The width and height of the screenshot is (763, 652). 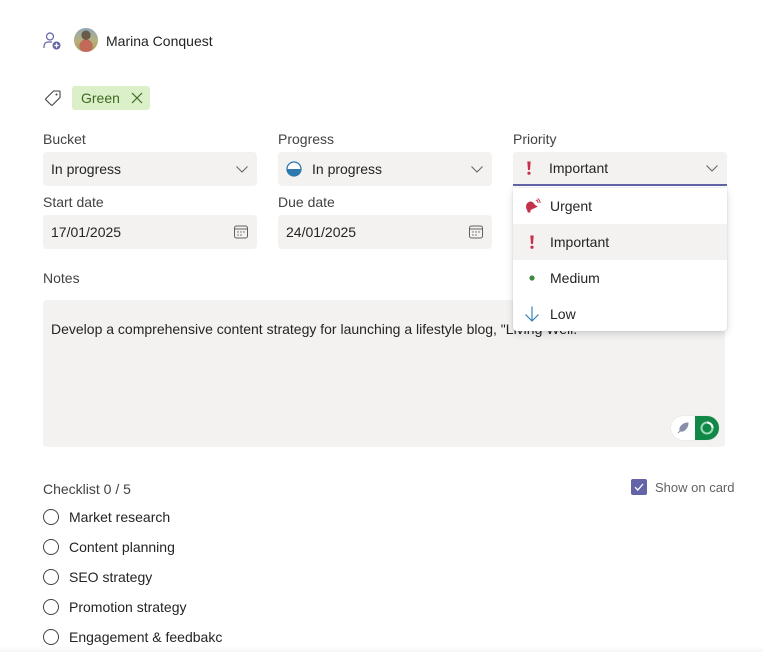 I want to click on checklist-item-label: Promotion strategy, so click(x=128, y=607).